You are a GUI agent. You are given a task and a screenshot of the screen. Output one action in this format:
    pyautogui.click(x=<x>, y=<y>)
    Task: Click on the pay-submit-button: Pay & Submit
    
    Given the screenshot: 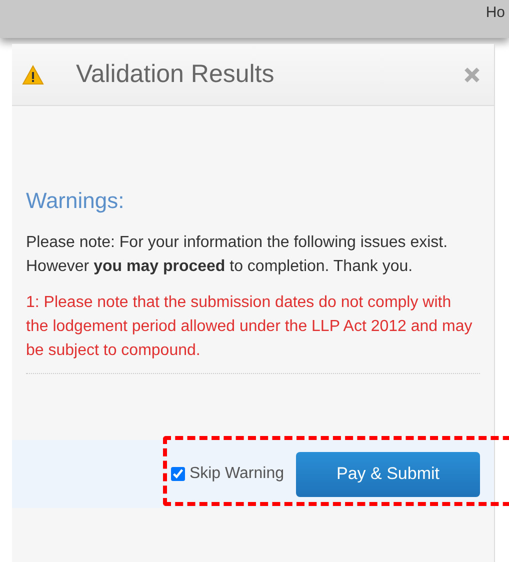 What is the action you would take?
    pyautogui.click(x=388, y=474)
    